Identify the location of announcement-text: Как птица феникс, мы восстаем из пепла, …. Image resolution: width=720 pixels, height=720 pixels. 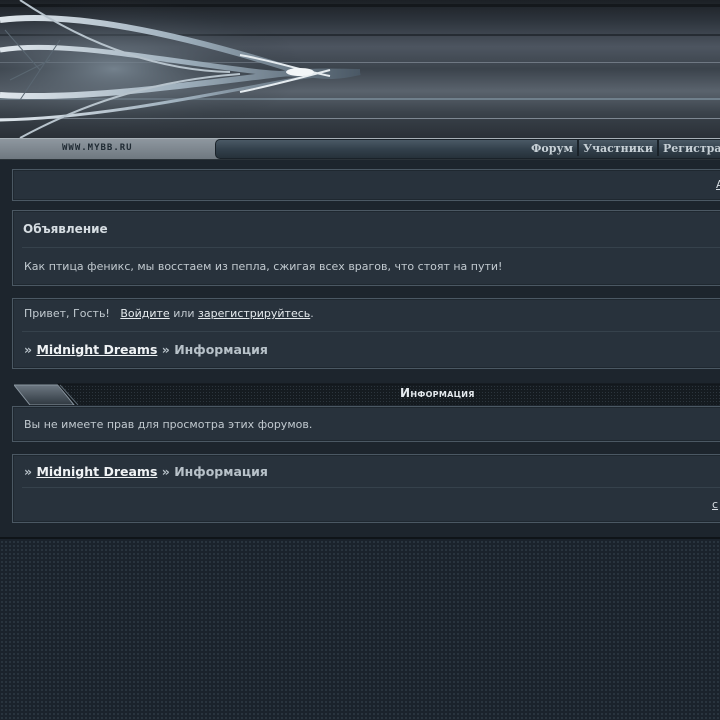
(263, 266).